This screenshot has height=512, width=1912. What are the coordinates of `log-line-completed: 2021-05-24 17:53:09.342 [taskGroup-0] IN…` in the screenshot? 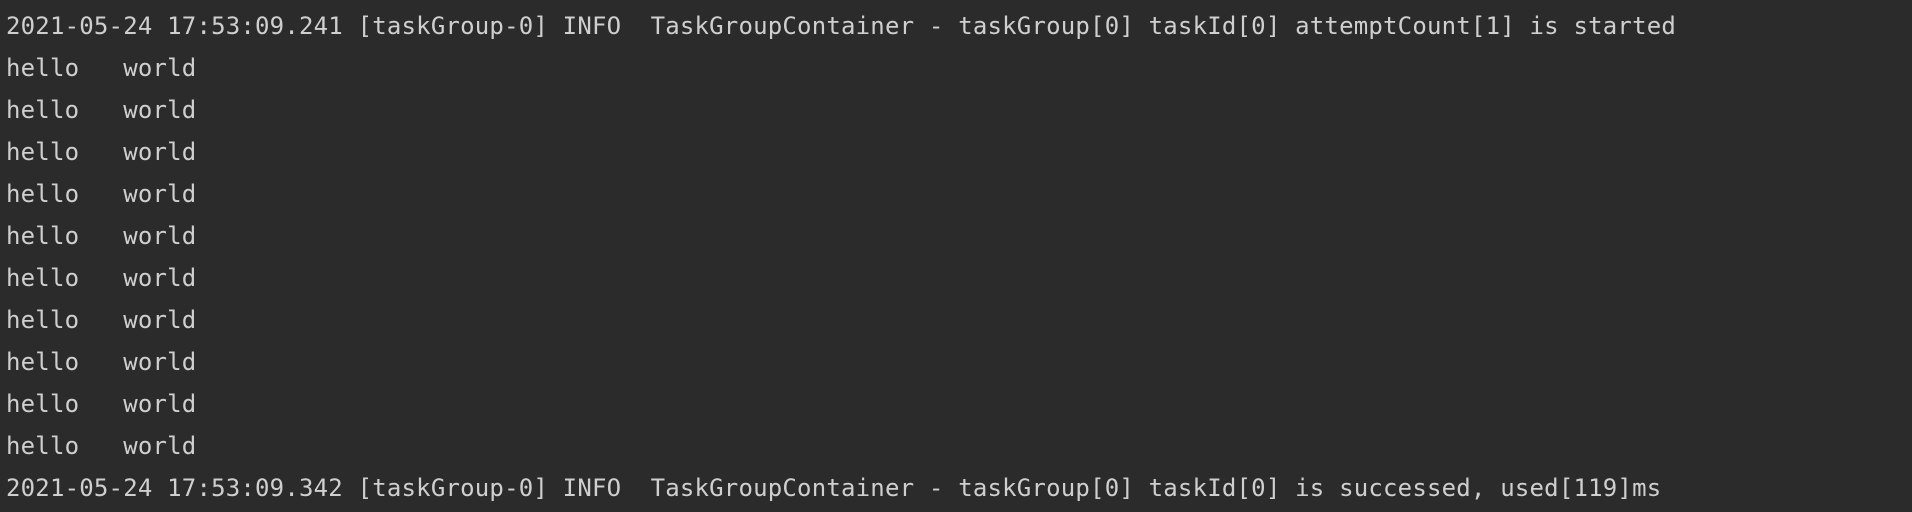 It's located at (834, 488).